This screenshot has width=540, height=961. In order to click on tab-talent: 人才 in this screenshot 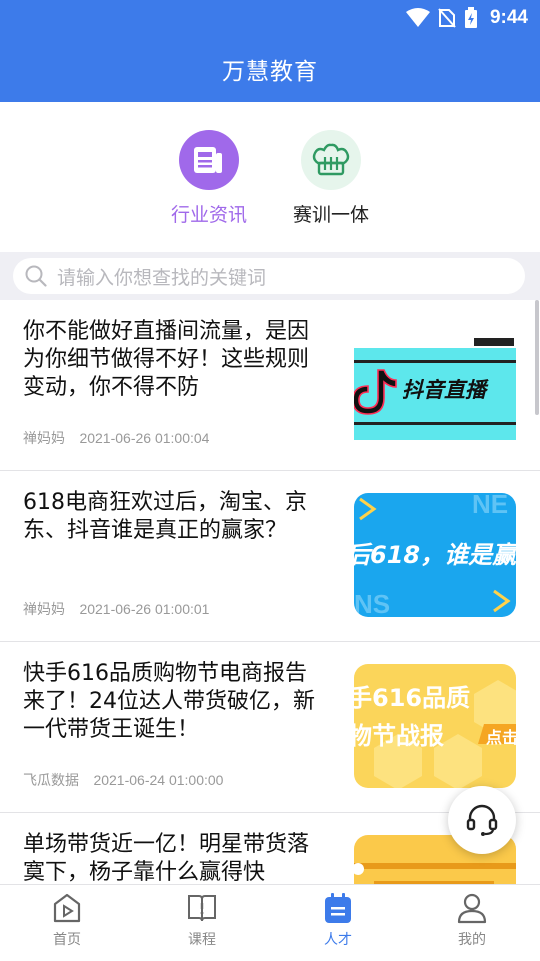, I will do `click(338, 920)`.